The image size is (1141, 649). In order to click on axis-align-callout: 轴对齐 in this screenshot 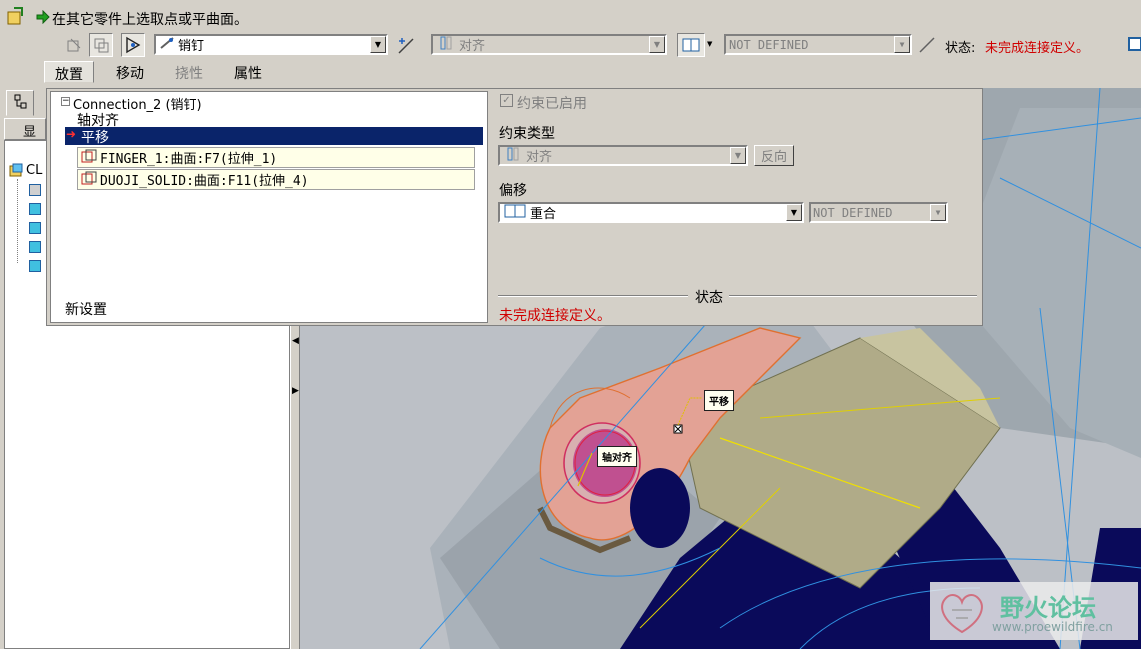, I will do `click(617, 456)`.